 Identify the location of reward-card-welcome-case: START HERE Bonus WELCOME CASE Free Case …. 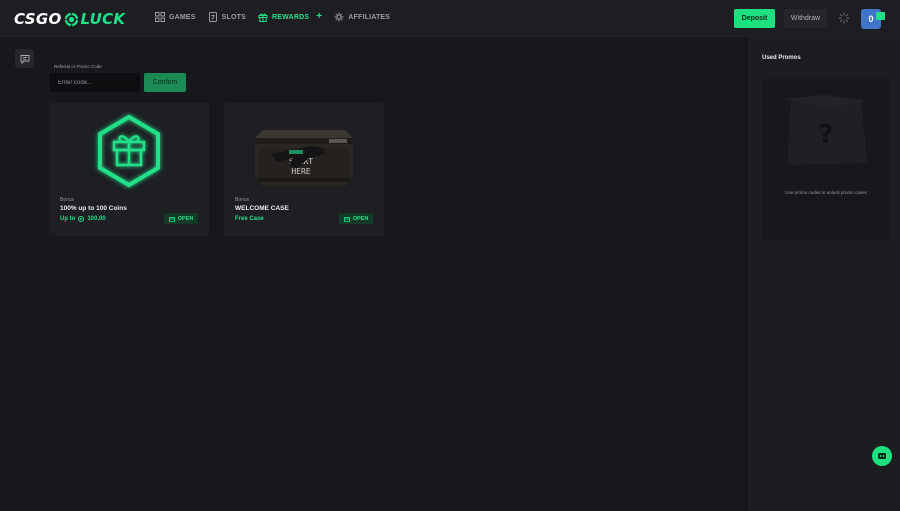
(304, 169).